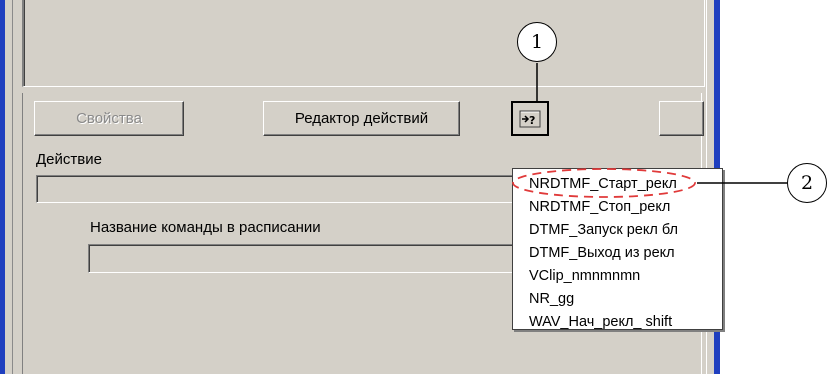 The width and height of the screenshot is (828, 374). I want to click on callout-1: 1, so click(537, 42).